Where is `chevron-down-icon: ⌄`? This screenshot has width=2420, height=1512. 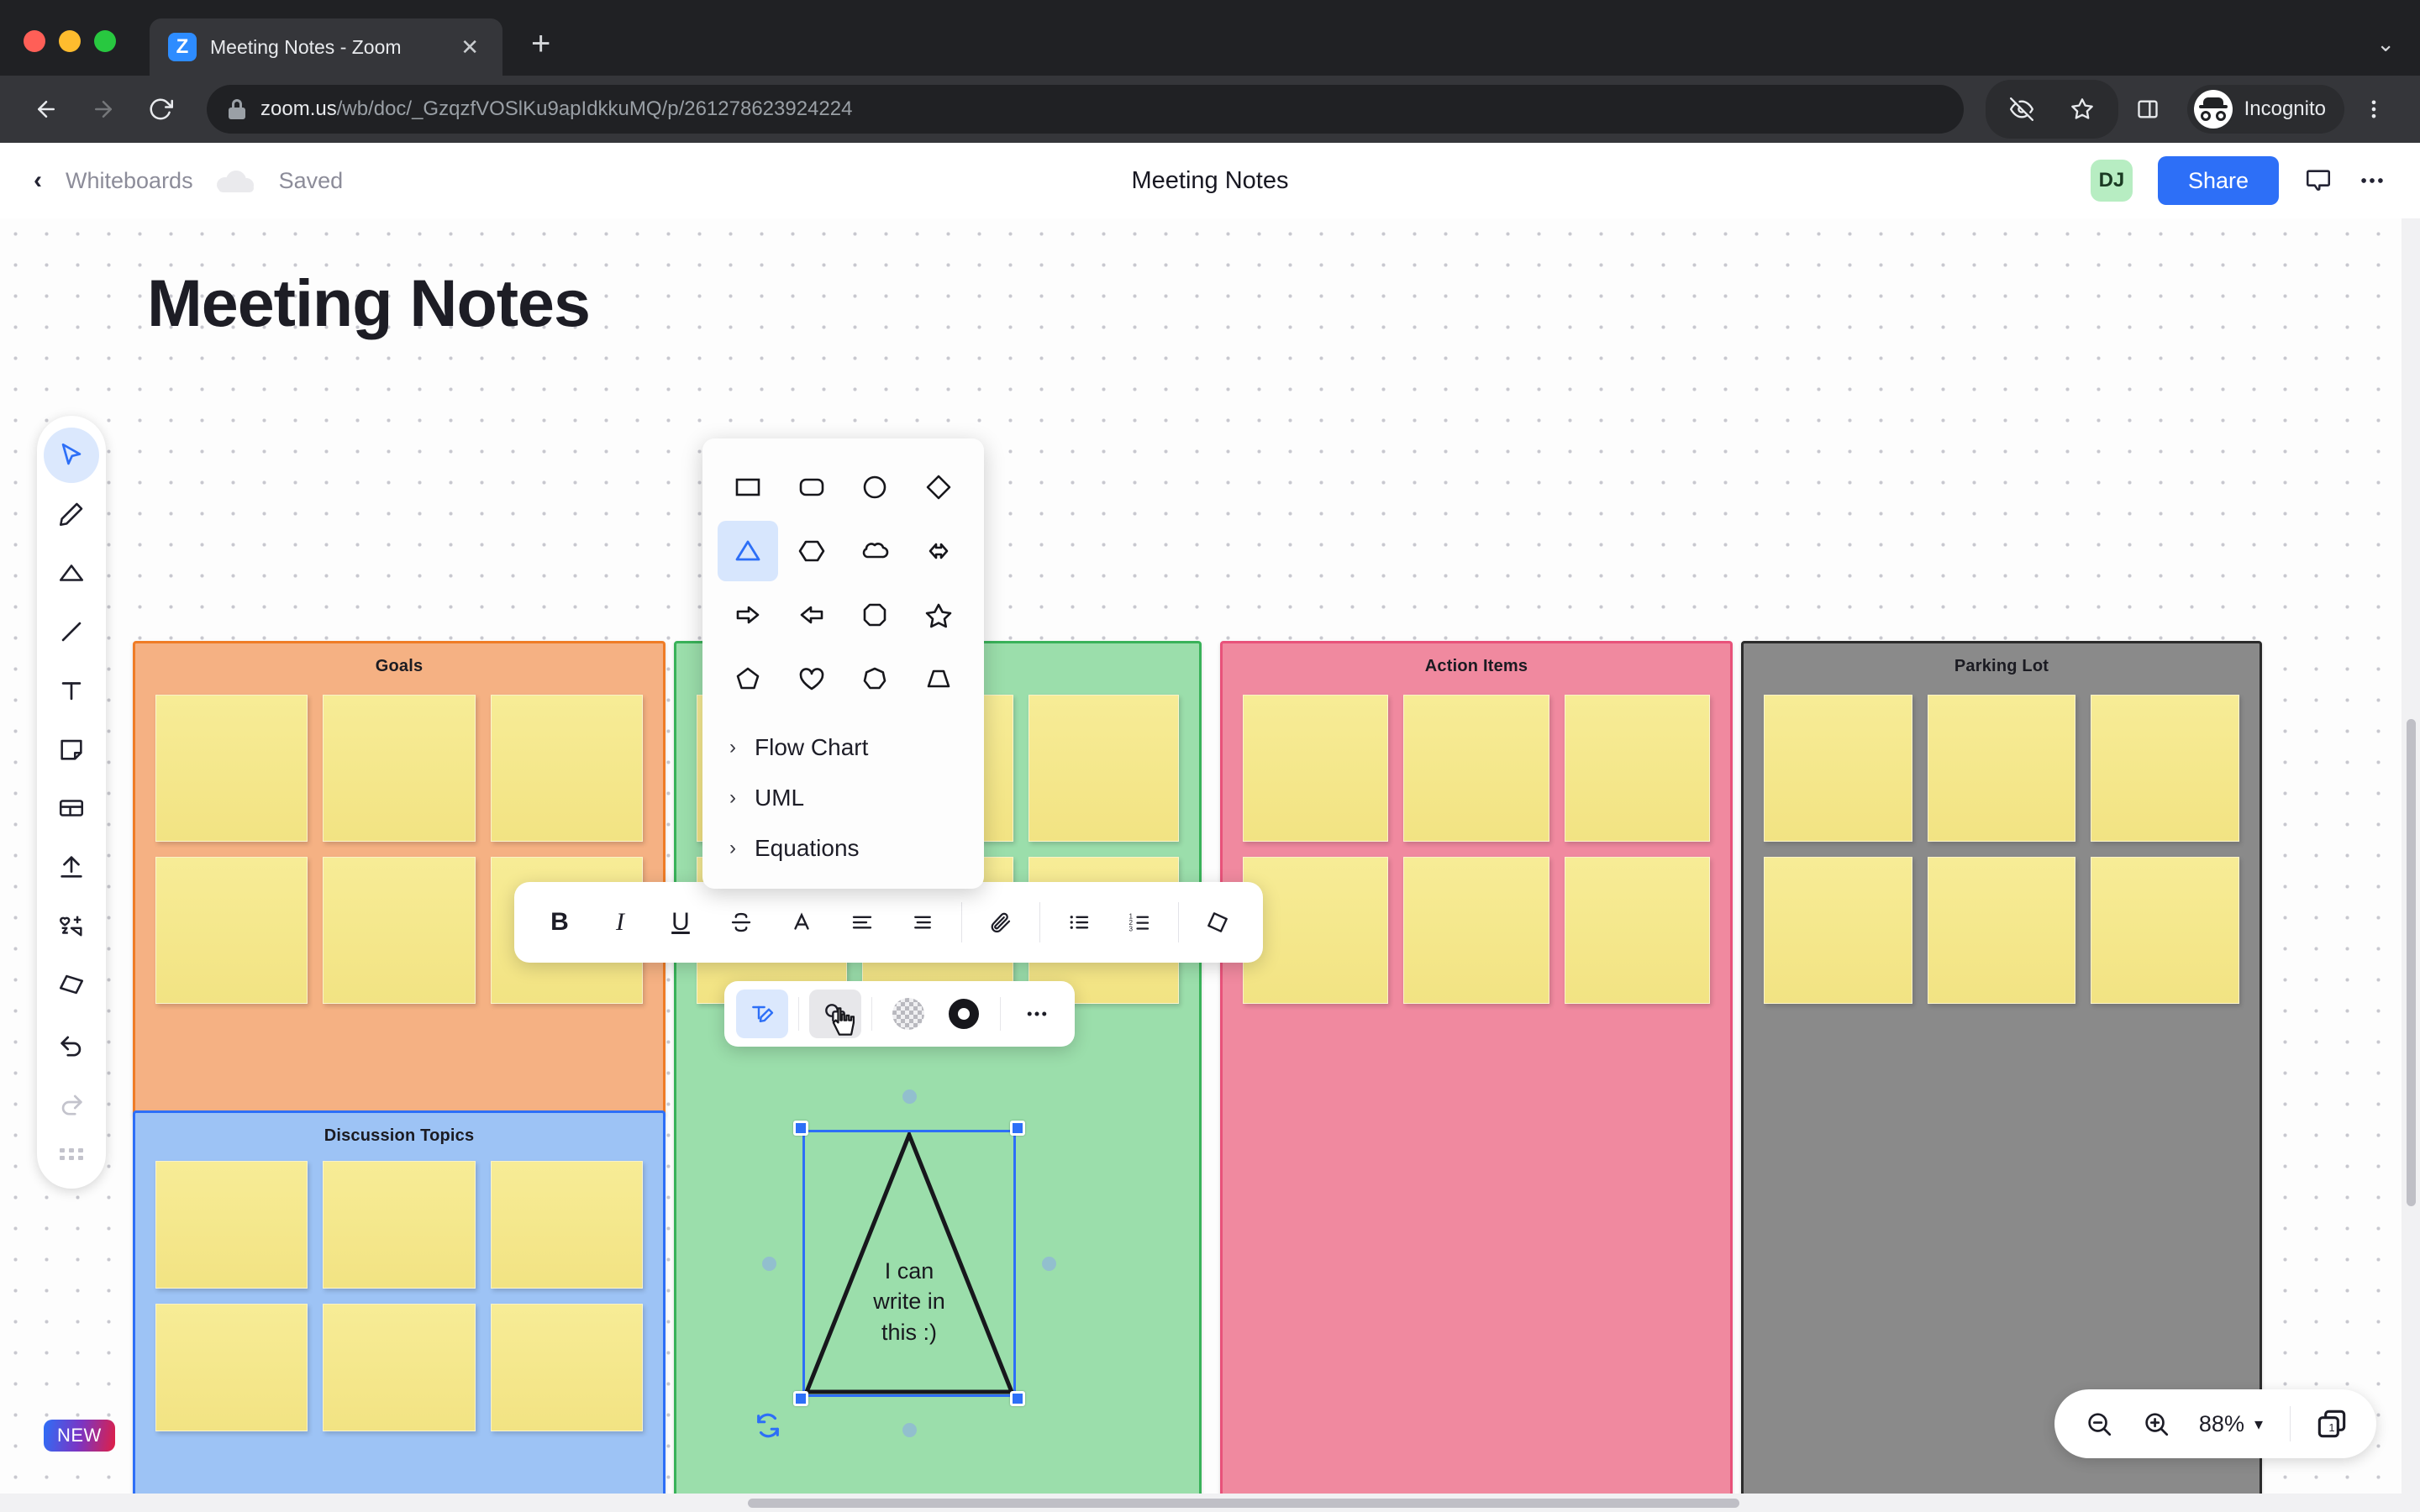
chevron-down-icon: ⌄ is located at coordinates (2386, 43).